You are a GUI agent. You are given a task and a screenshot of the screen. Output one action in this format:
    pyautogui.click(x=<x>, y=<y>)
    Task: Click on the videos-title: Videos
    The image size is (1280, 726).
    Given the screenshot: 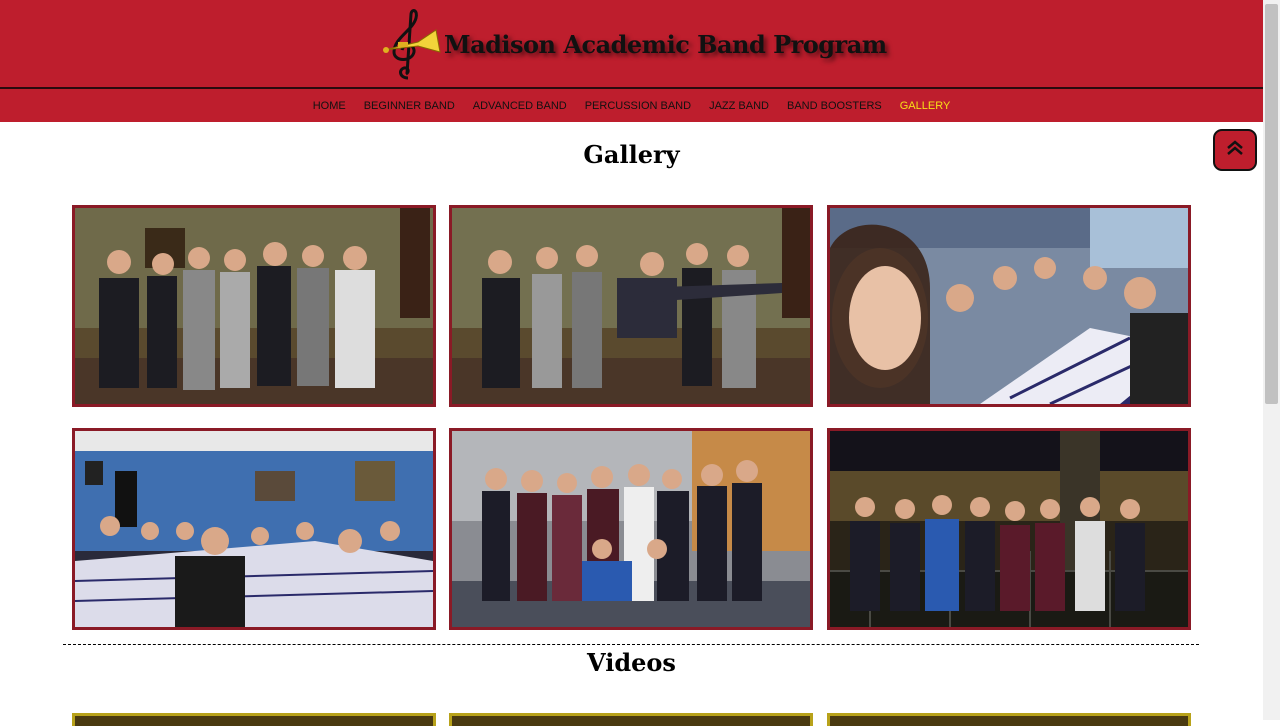 What is the action you would take?
    pyautogui.click(x=631, y=662)
    